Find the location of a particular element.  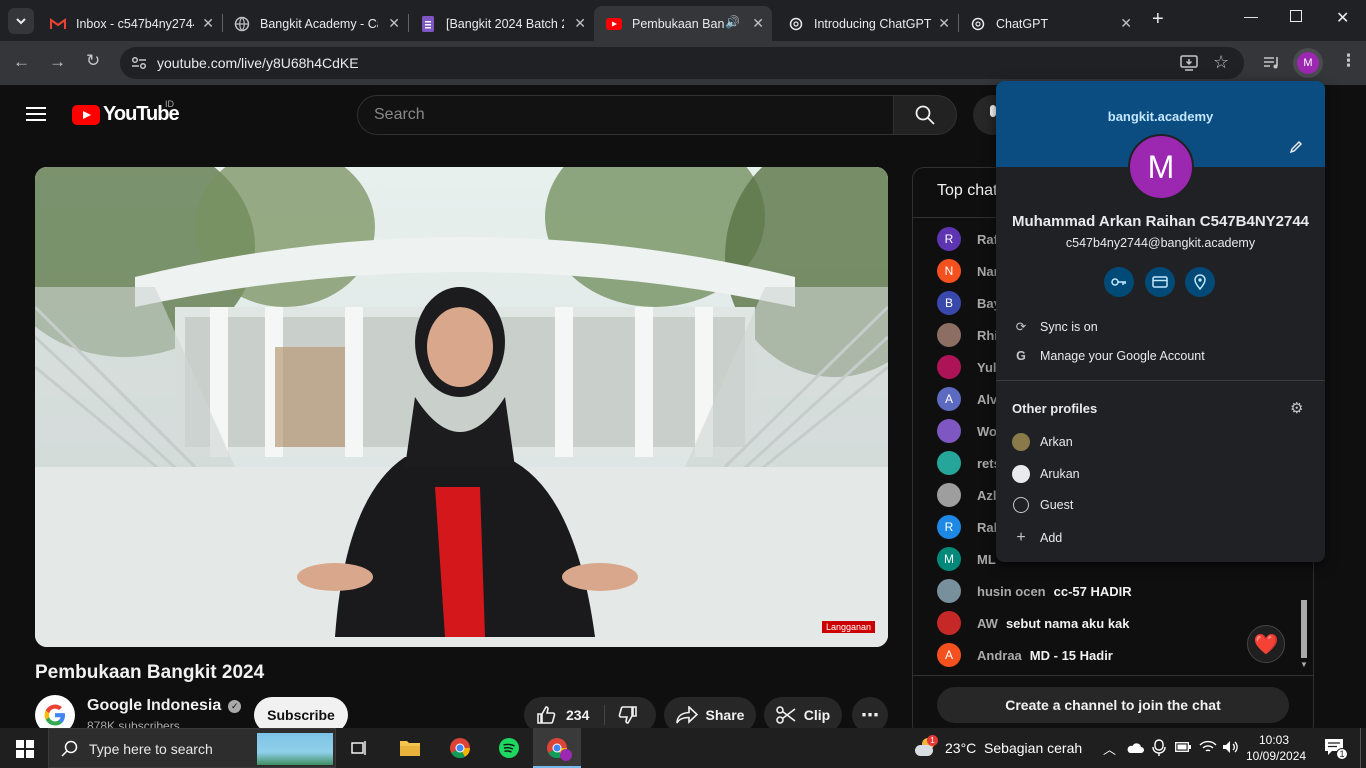

file-explorer-icon is located at coordinates (410, 748).